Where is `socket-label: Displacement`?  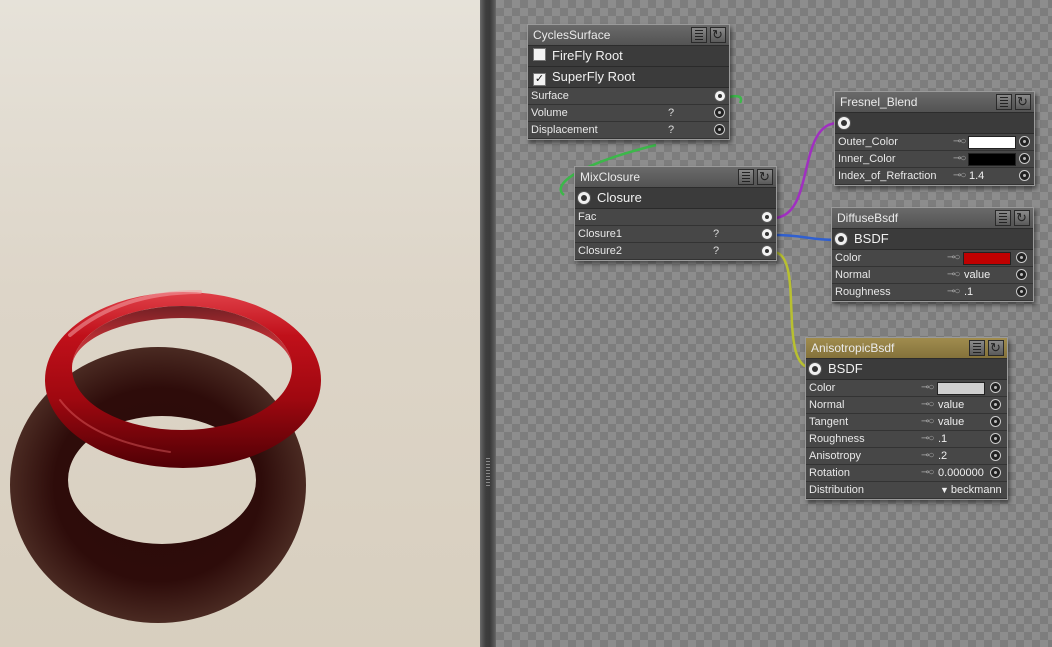
socket-label: Displacement is located at coordinates (564, 130).